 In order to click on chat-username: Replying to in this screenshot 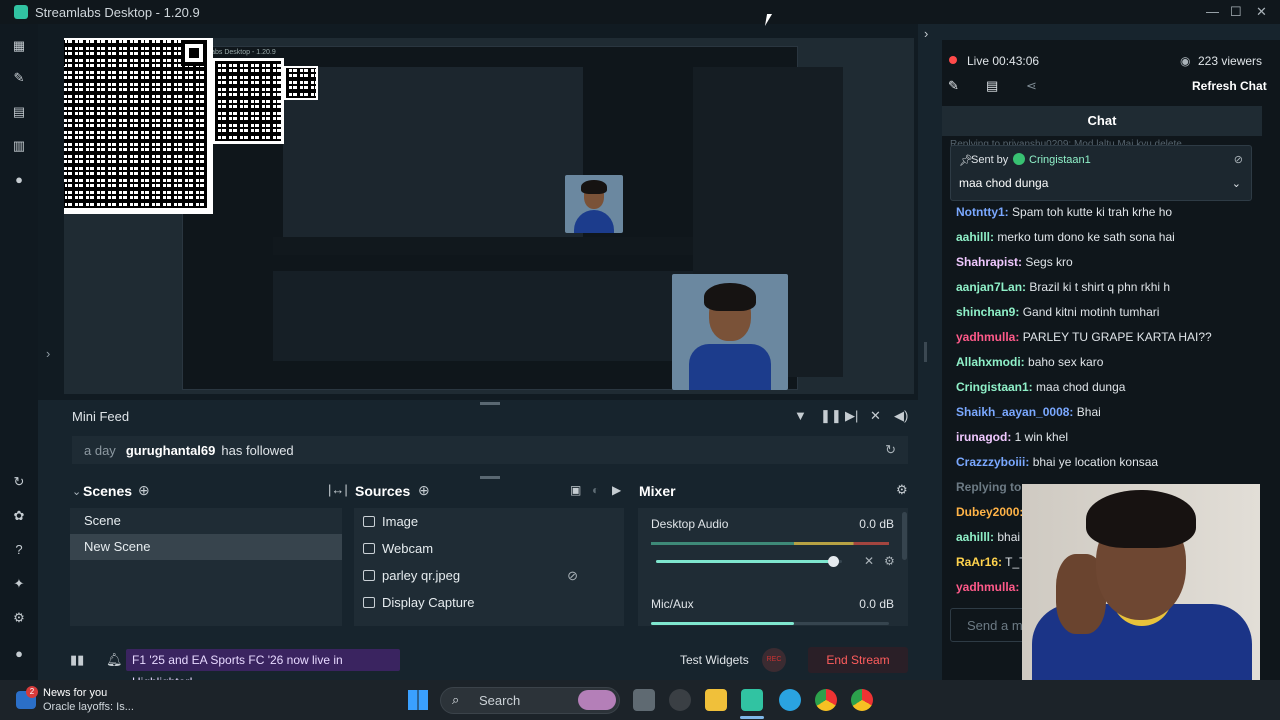, I will do `click(988, 487)`.